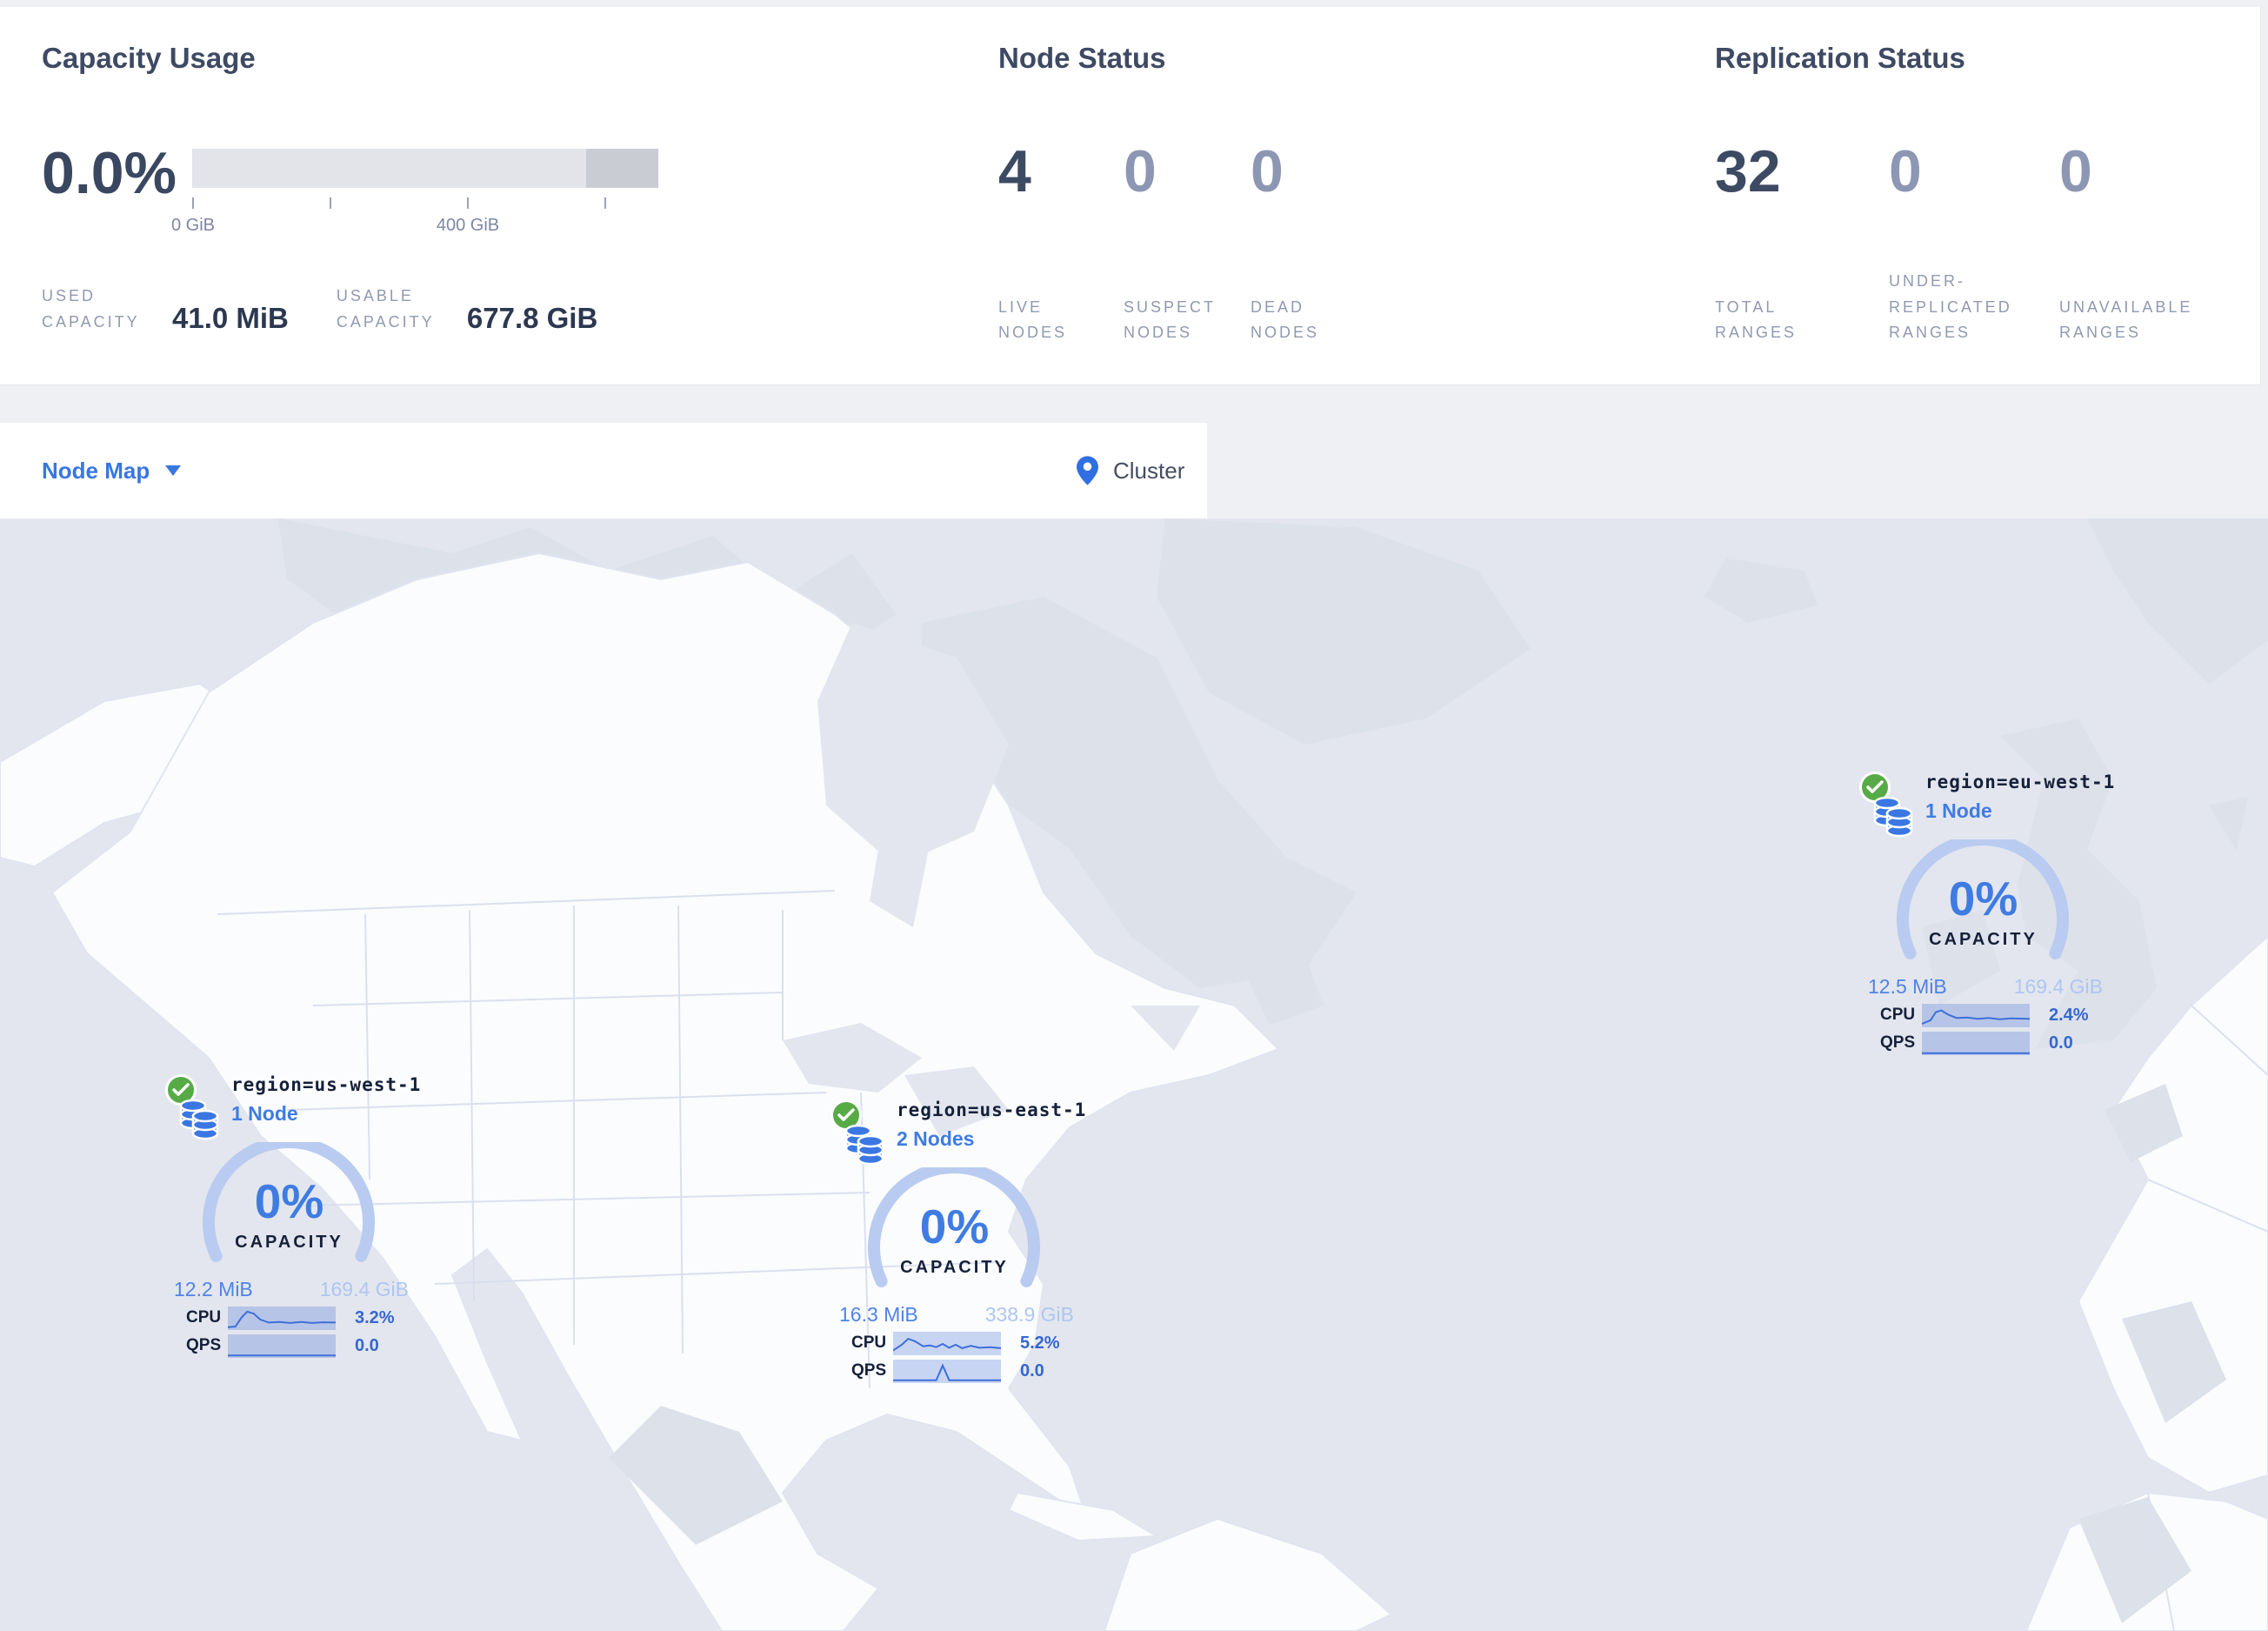 The width and height of the screenshot is (2268, 1631). Describe the element at coordinates (213, 1289) in the screenshot. I see `used-capacity: 12.2 MiB` at that location.